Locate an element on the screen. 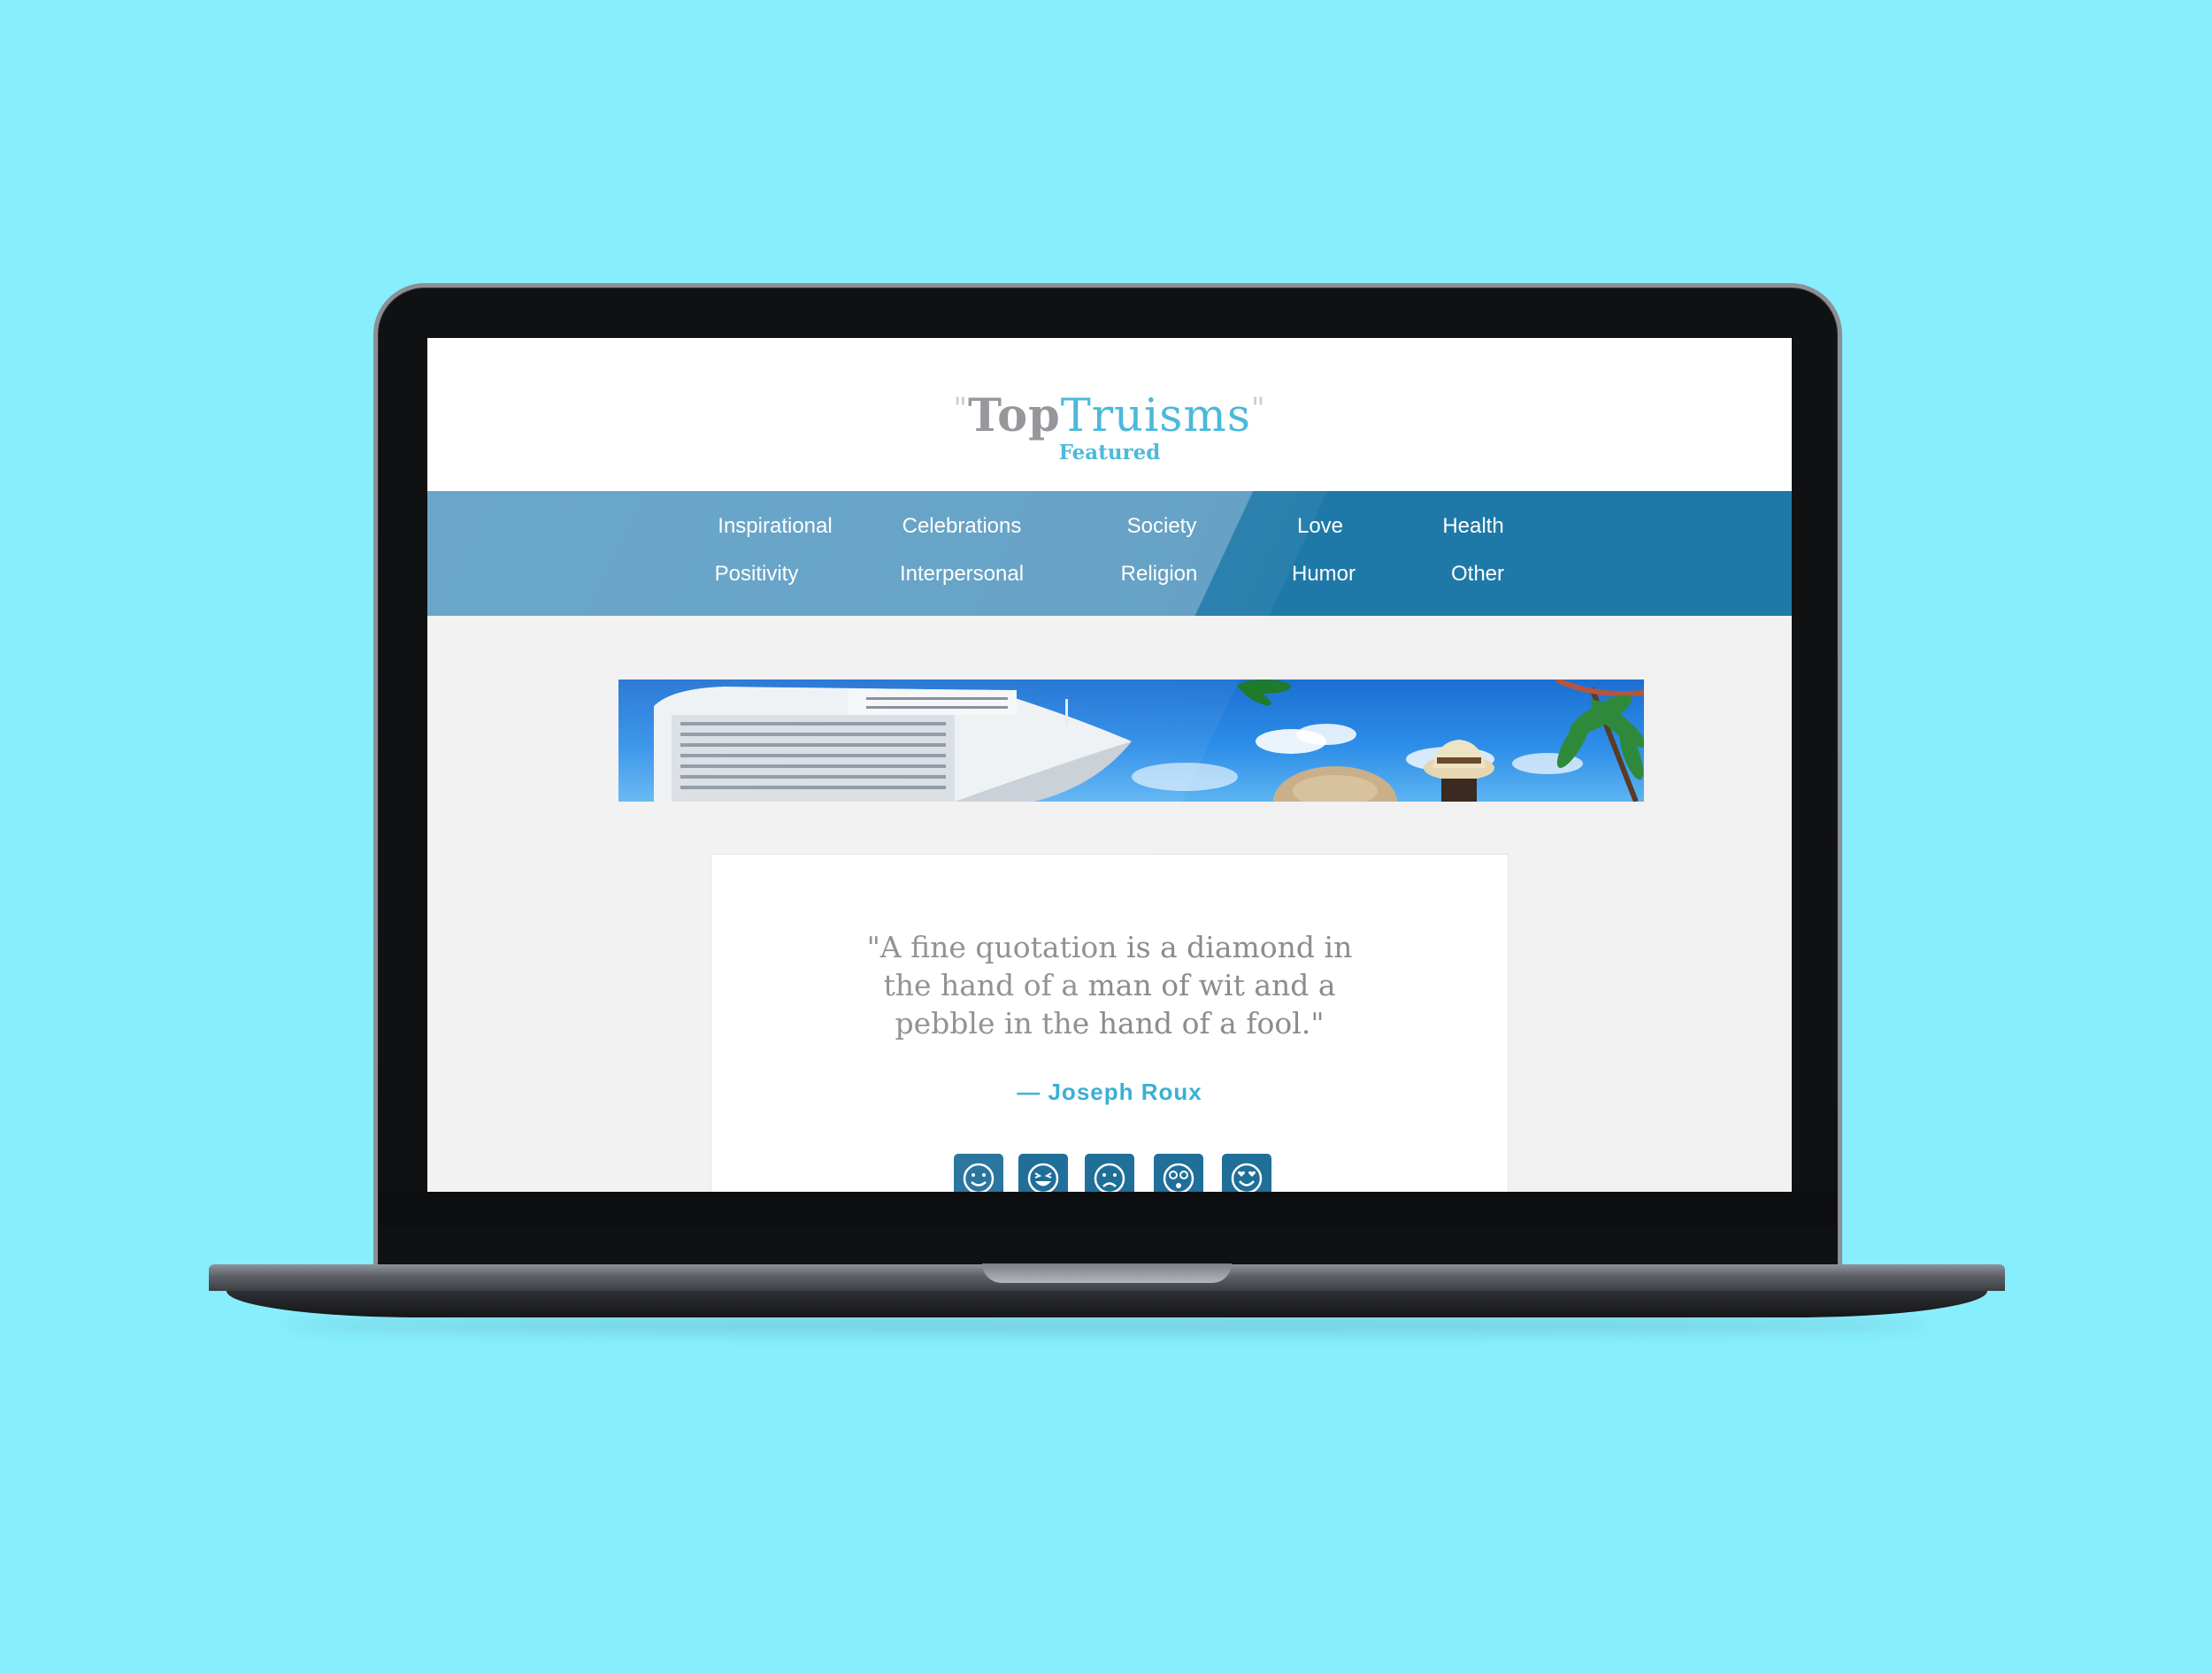  nav-inspirational: Inspirational is located at coordinates (776, 526).